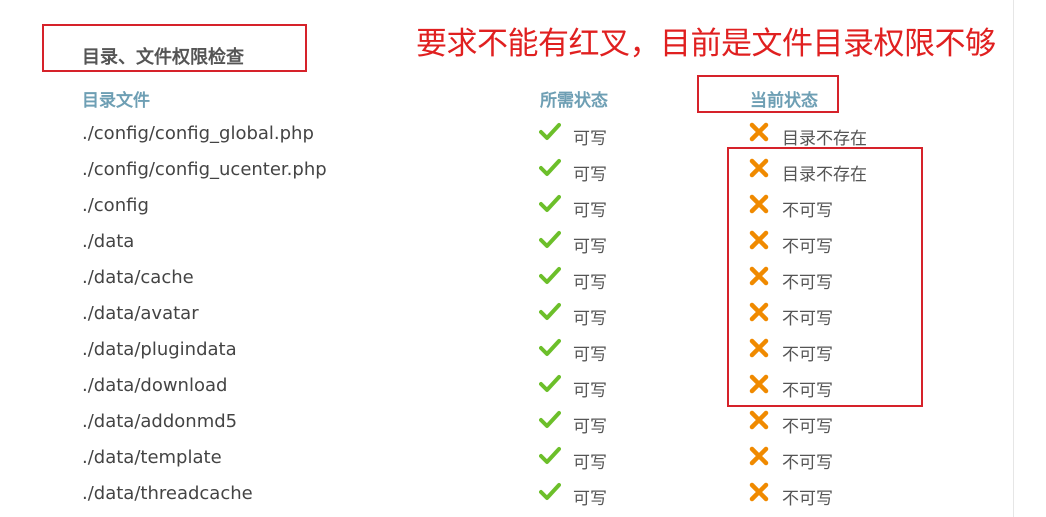  What do you see at coordinates (824, 139) in the screenshot?
I see `row-current-status: 目录不存在` at bounding box center [824, 139].